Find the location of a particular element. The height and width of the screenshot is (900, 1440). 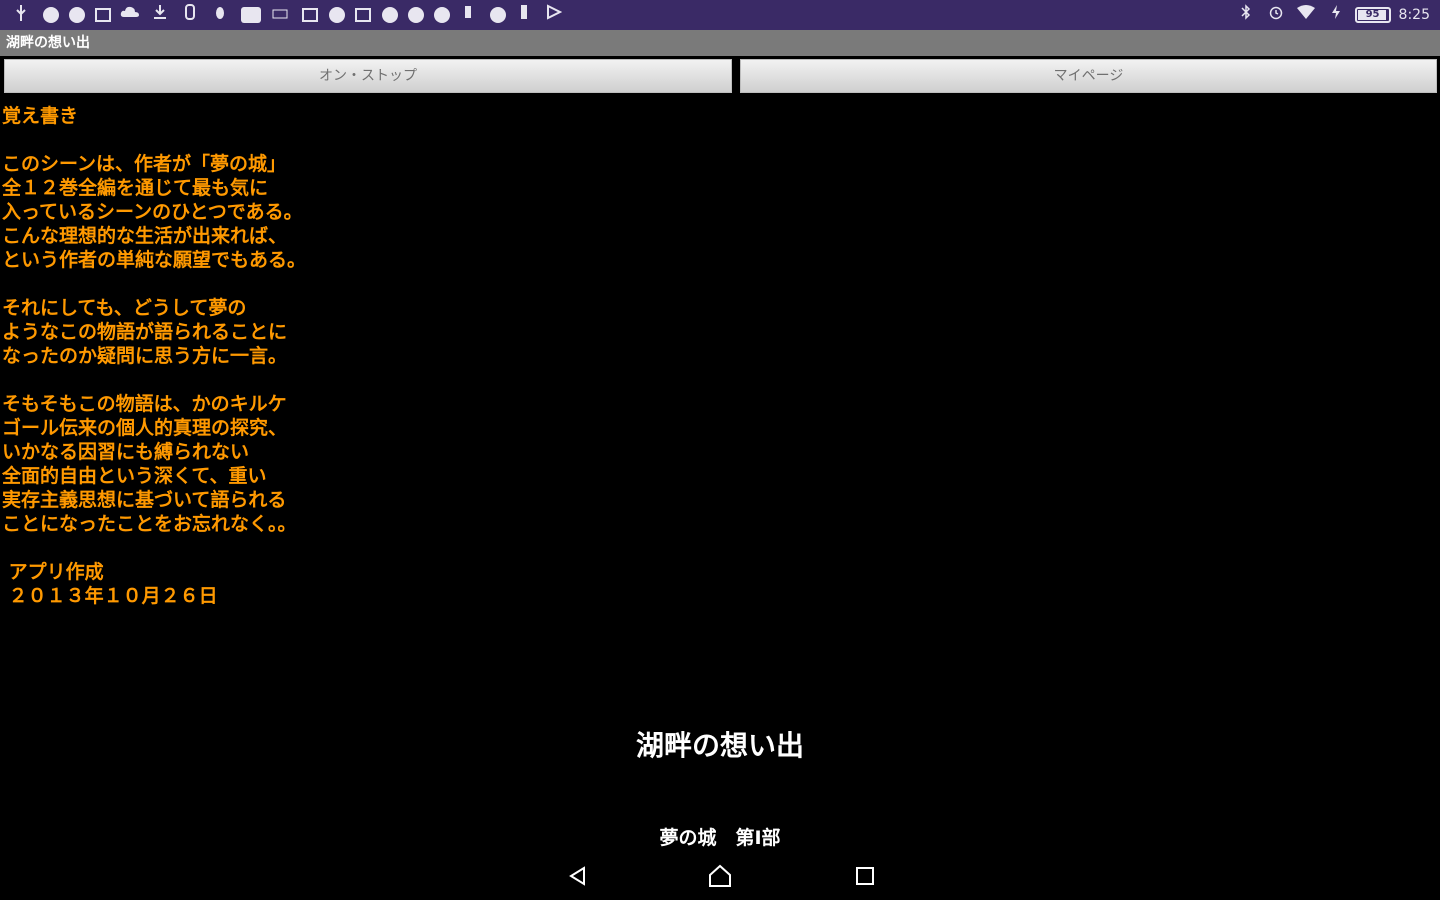

memo-line: このシーンは、作者が「夢の城」 is located at coordinates (144, 164).